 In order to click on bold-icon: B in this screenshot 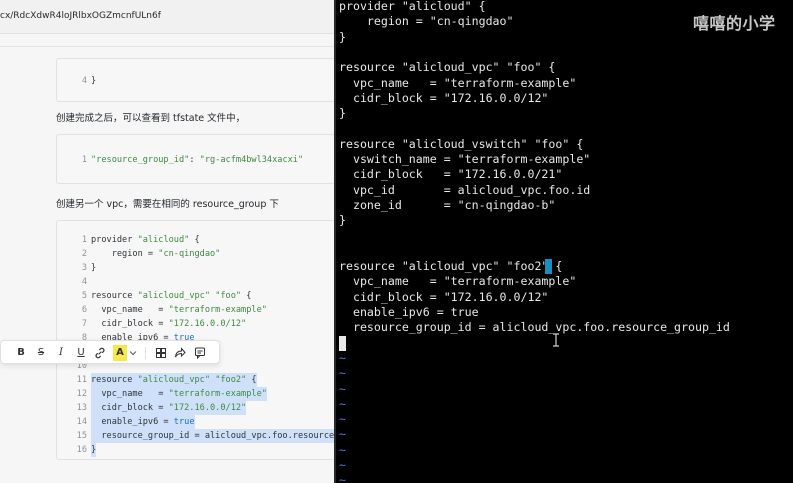, I will do `click(21, 353)`.